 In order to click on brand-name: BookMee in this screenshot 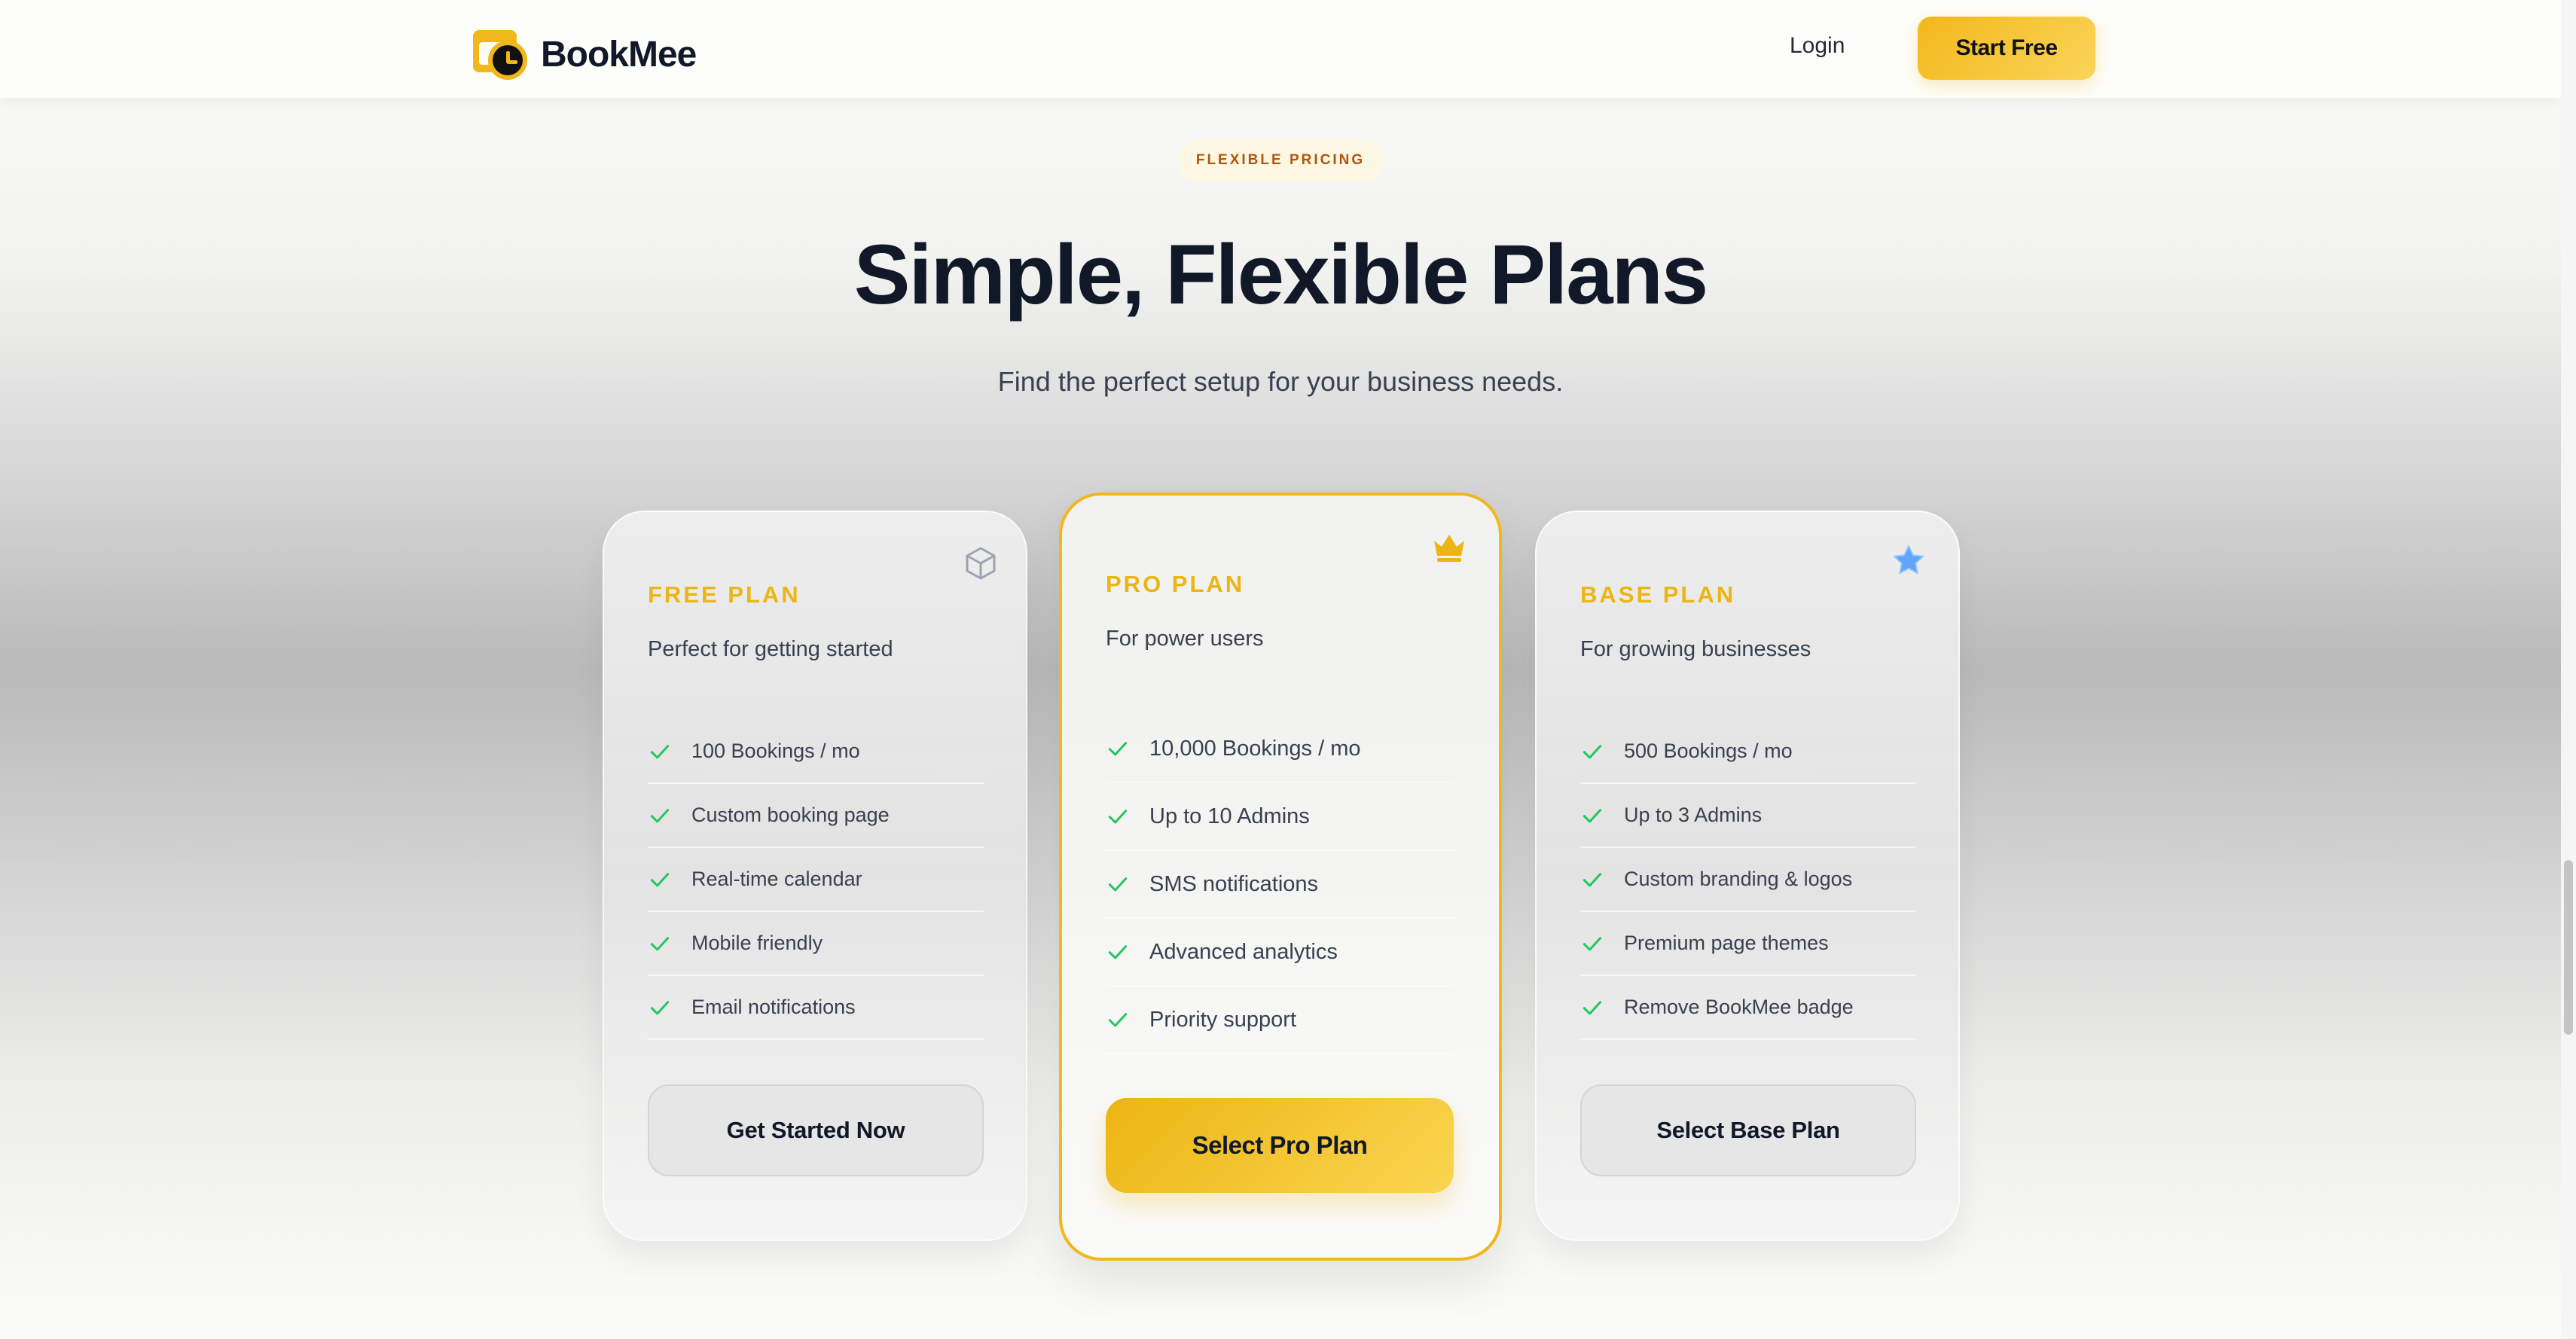, I will do `click(619, 54)`.